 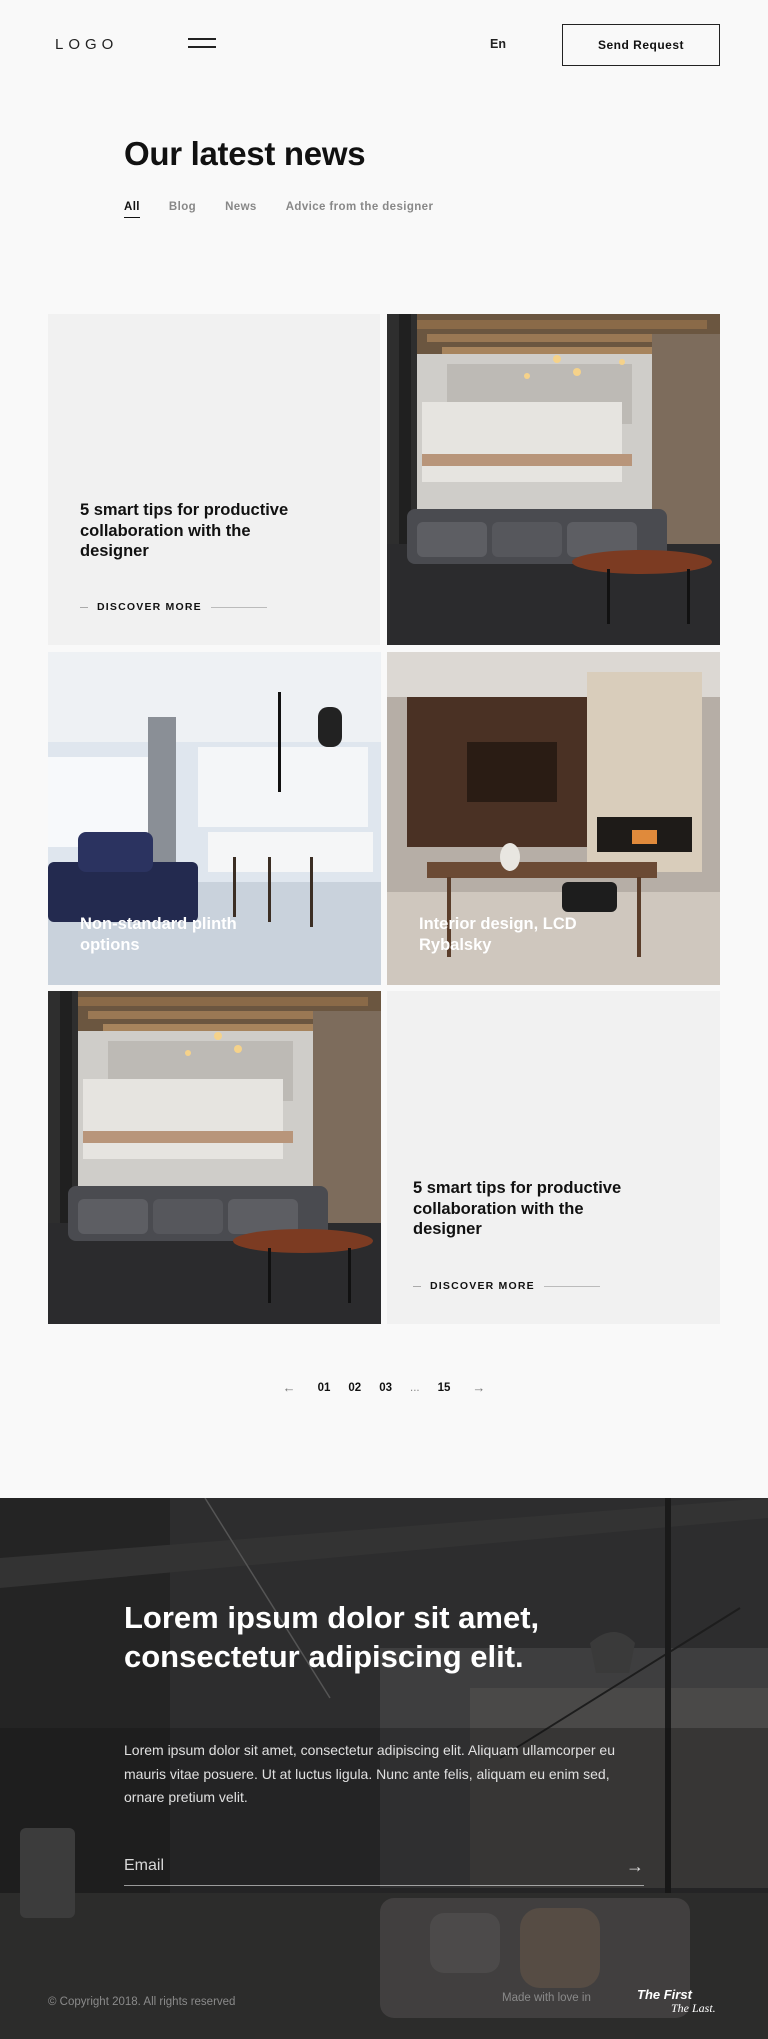 I want to click on filter-tabs: All Blog News Advice from the designer, so click(x=293, y=209).